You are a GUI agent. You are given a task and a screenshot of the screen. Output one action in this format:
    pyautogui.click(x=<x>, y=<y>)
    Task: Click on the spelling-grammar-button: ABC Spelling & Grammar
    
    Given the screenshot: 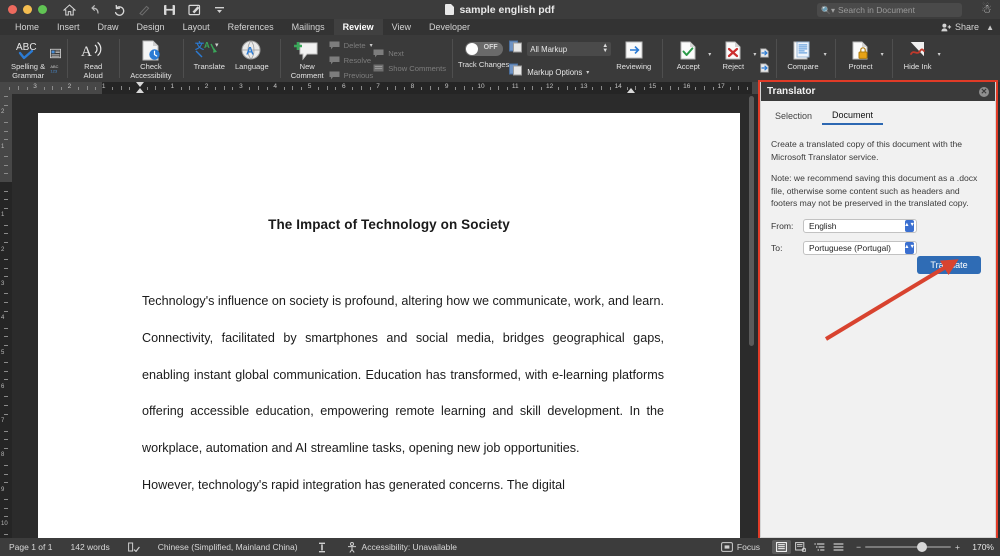 What is the action you would take?
    pyautogui.click(x=28, y=59)
    